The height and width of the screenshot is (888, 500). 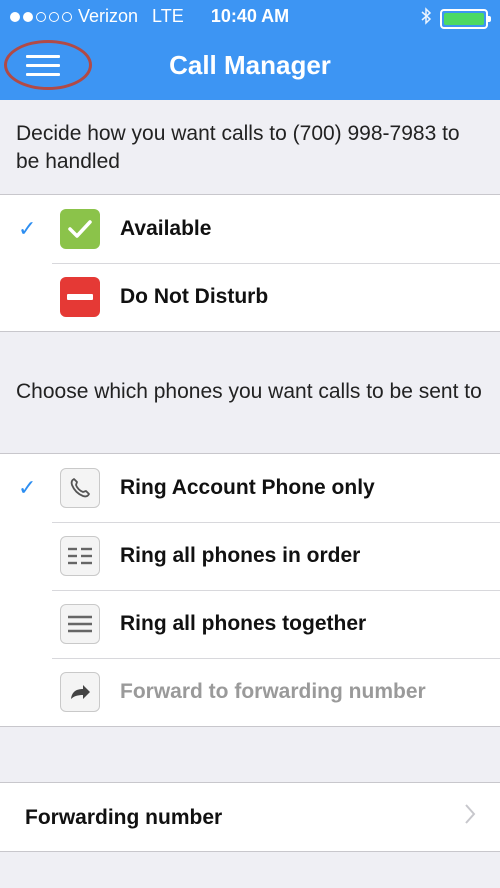 I want to click on option-ring-together: Ring all phones together, so click(x=250, y=624).